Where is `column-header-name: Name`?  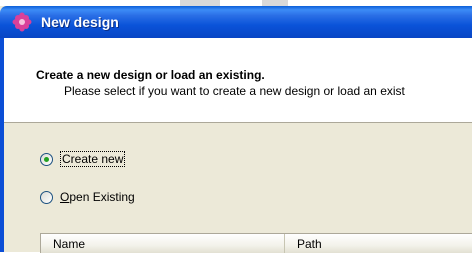 column-header-name: Name is located at coordinates (163, 243).